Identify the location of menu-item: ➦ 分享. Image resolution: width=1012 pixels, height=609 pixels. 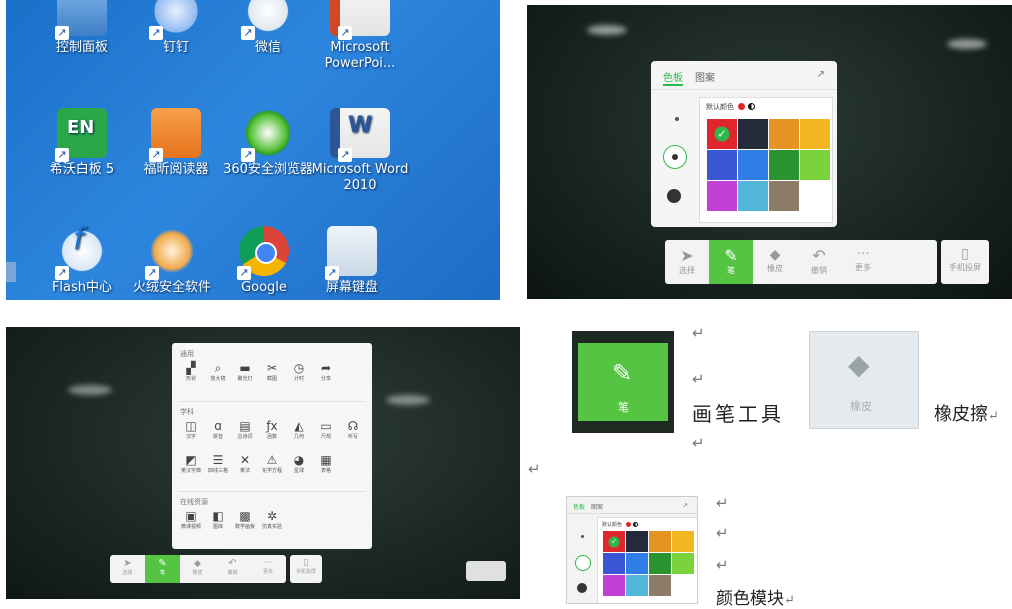
(326, 371).